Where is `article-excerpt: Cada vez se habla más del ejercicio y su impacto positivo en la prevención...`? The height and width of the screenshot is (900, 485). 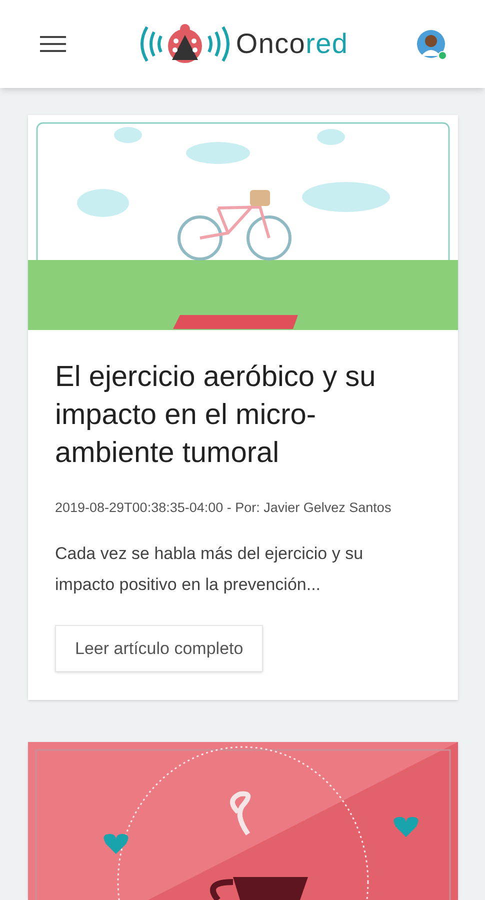
article-excerpt: Cada vez se habla más del ejercicio y su impacto positivo en la prevención... is located at coordinates (209, 569).